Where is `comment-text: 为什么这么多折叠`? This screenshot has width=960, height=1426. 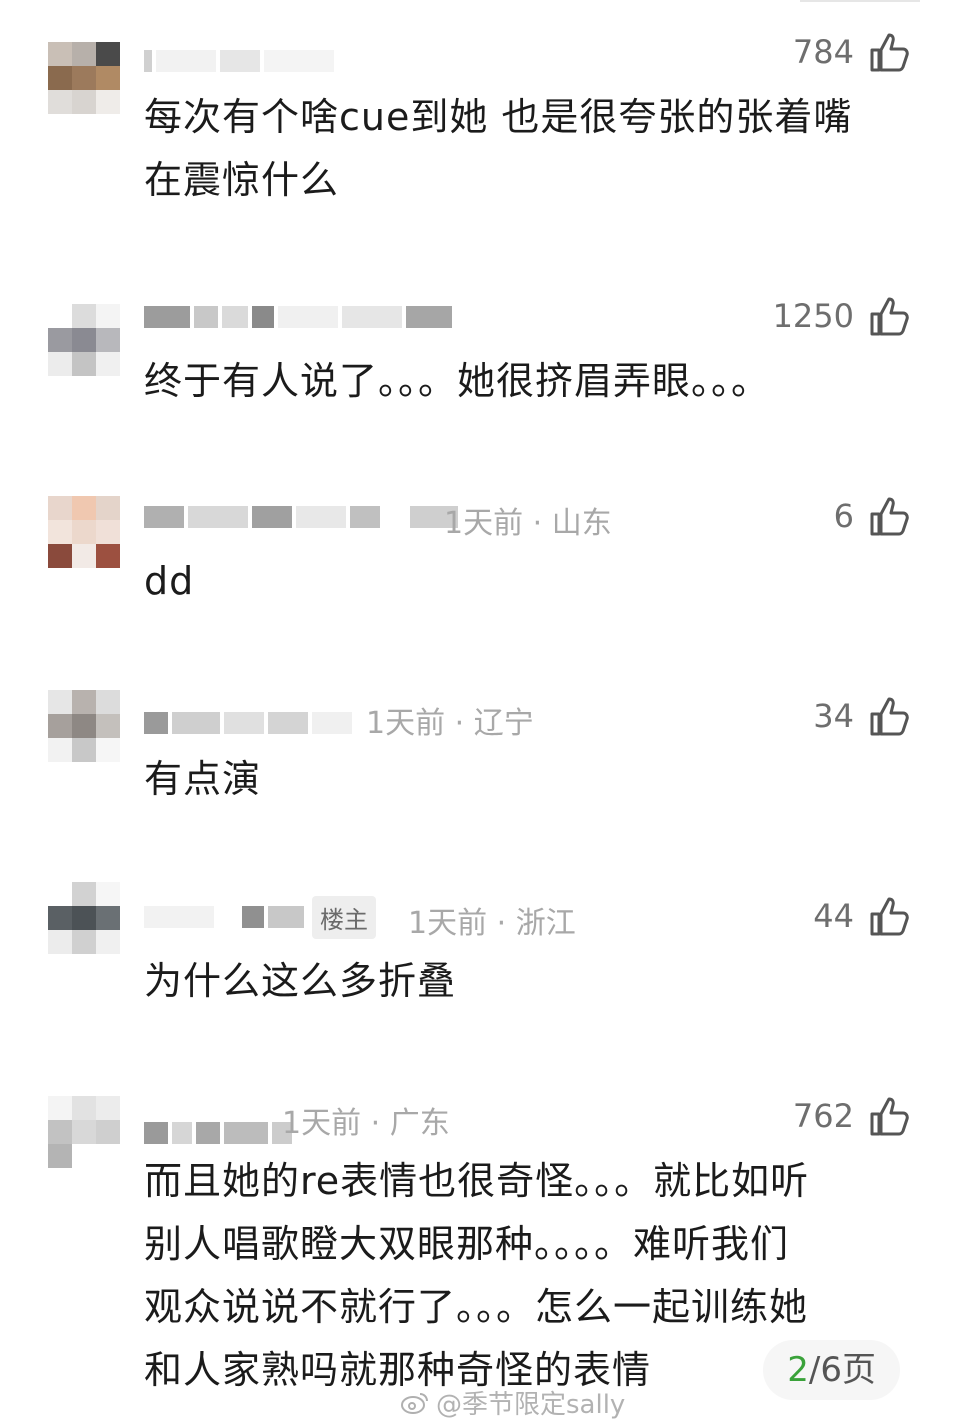
comment-text: 为什么这么多折叠 is located at coordinates (534, 981).